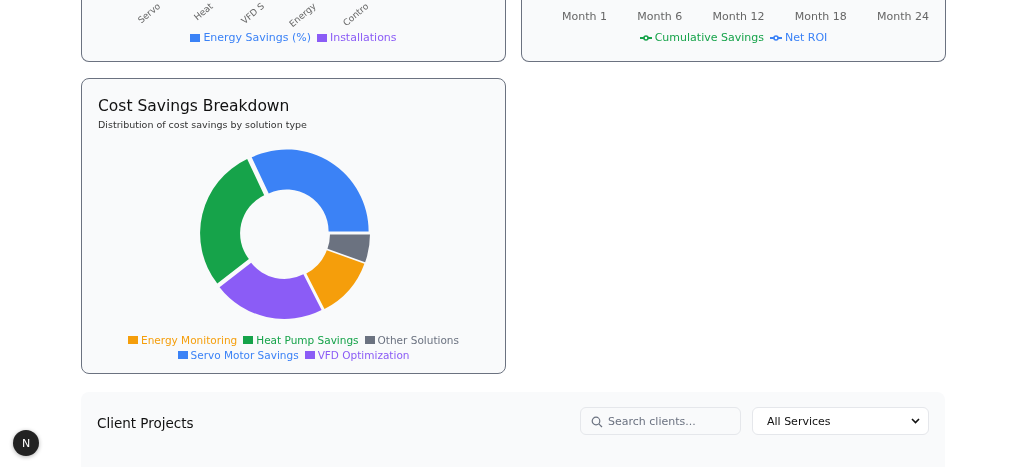  Describe the element at coordinates (701, 37) in the screenshot. I see `legend-item: Cumulative Savings` at that location.